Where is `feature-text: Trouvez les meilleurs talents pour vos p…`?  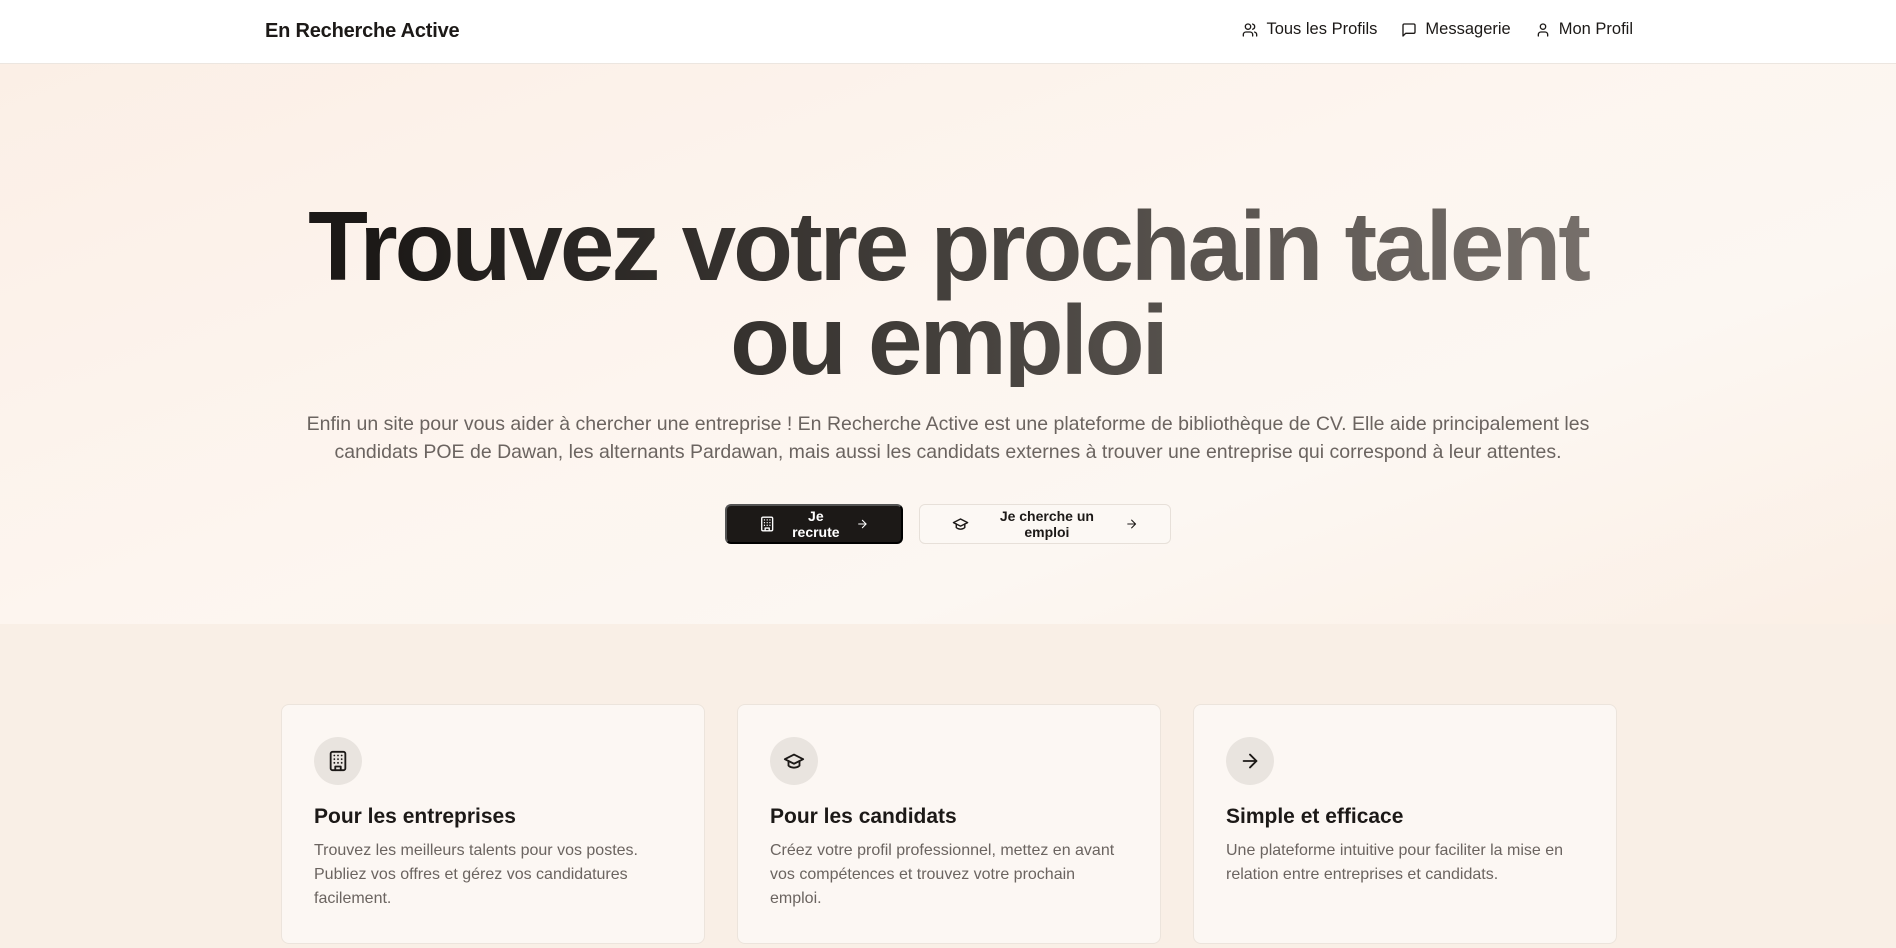 feature-text: Trouvez les meilleurs talents pour vos p… is located at coordinates (476, 874).